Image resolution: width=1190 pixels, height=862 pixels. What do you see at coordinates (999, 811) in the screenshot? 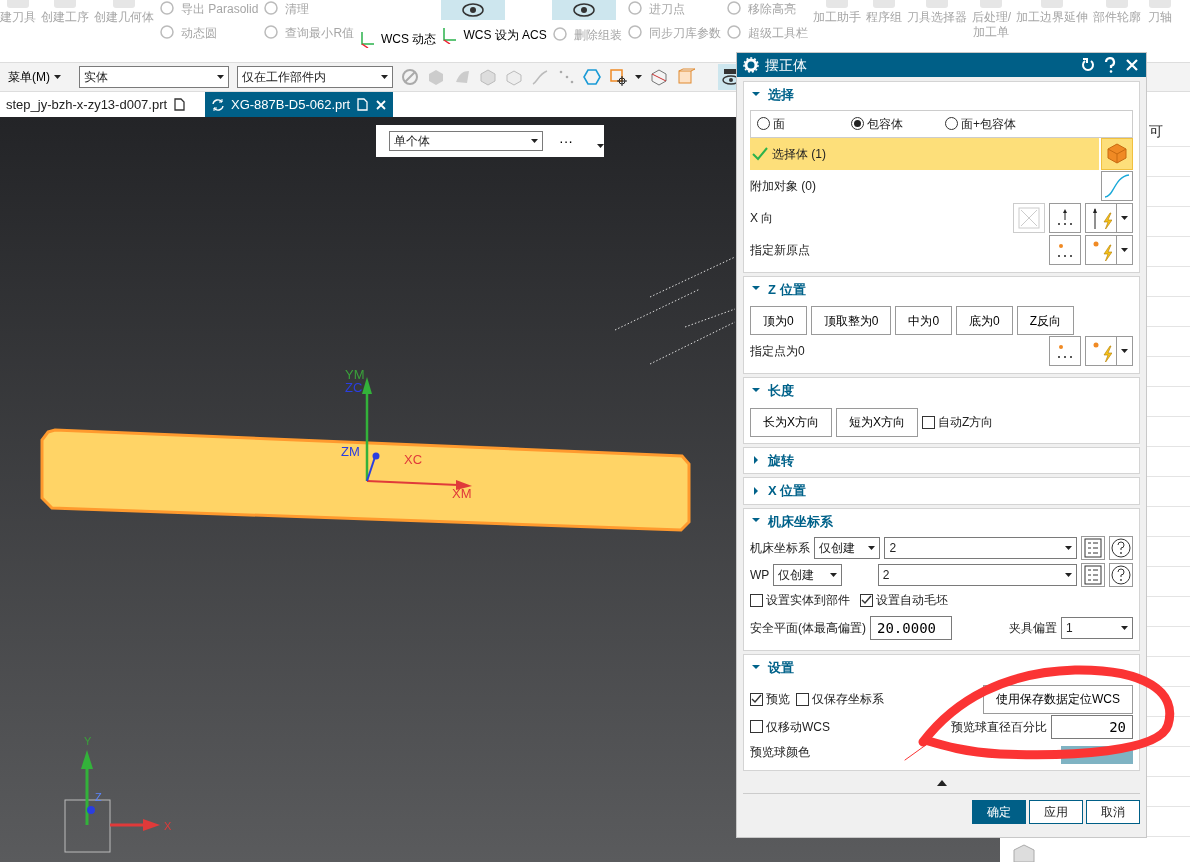
I see `dialog-button: 确定` at bounding box center [999, 811].